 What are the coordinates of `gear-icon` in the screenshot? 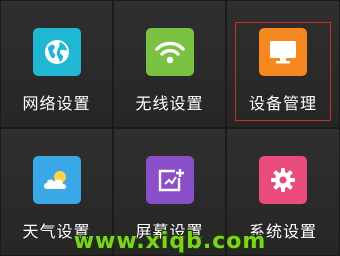 It's located at (283, 180).